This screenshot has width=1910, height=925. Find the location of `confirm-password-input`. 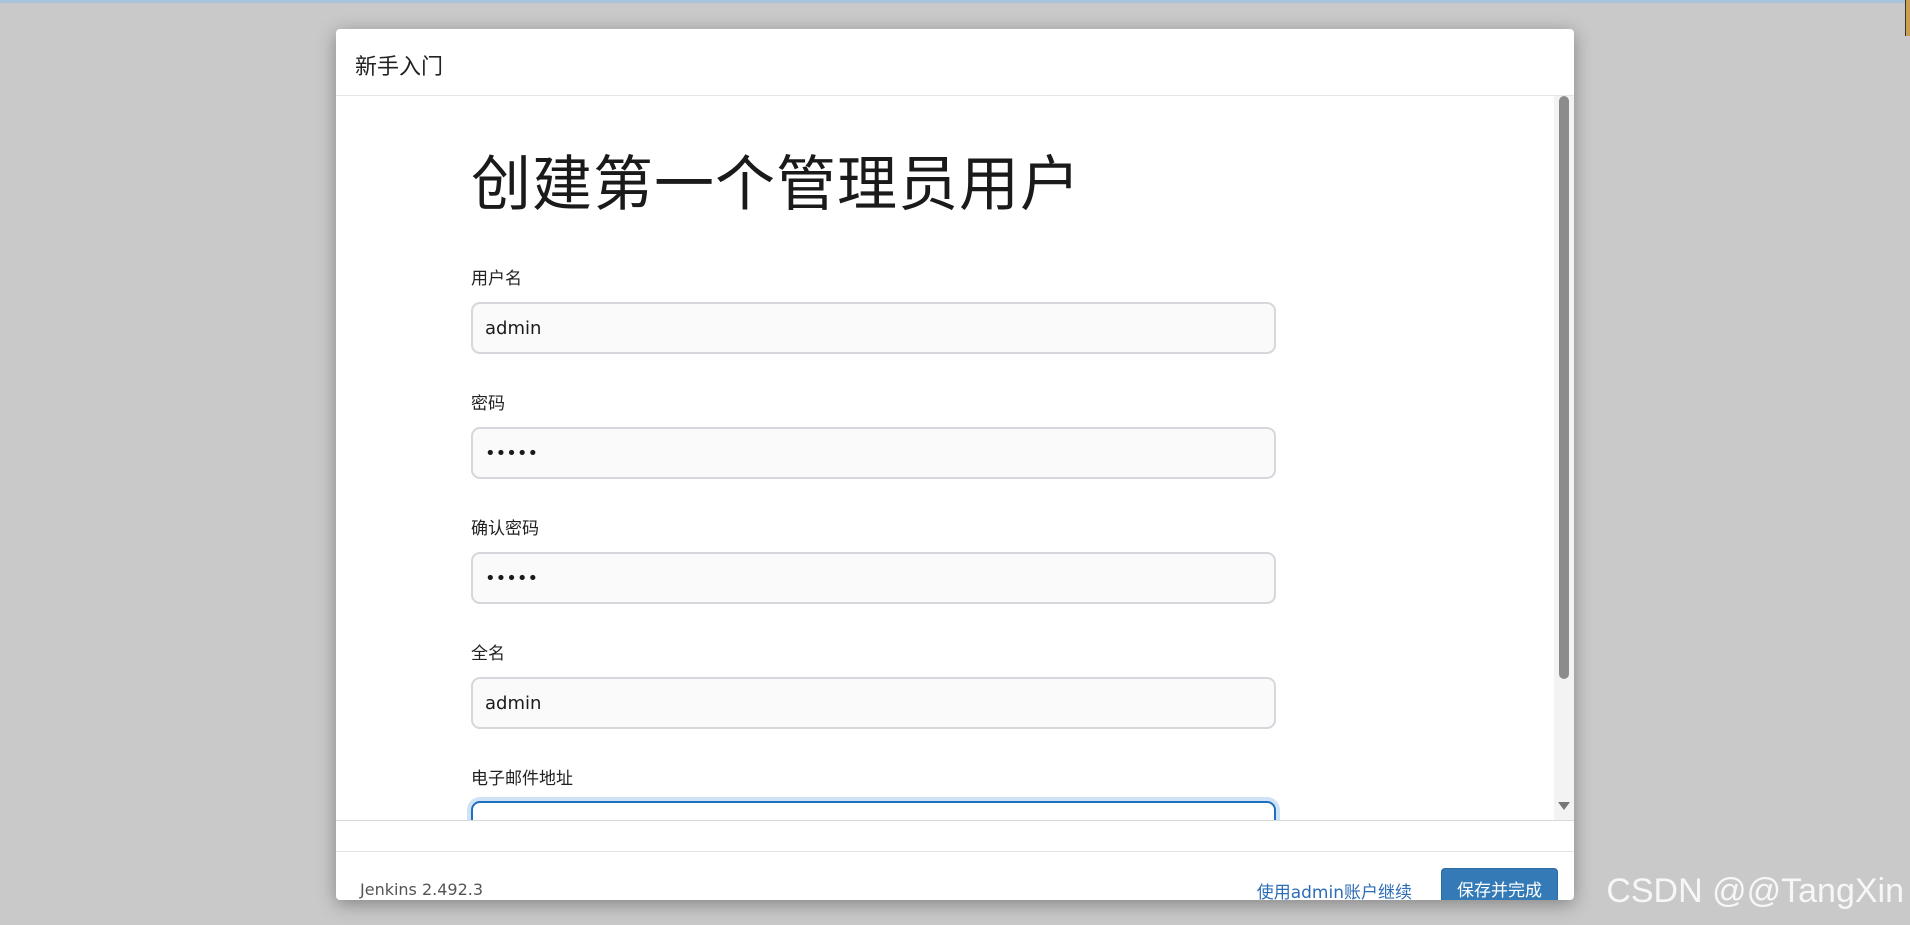

confirm-password-input is located at coordinates (873, 578).